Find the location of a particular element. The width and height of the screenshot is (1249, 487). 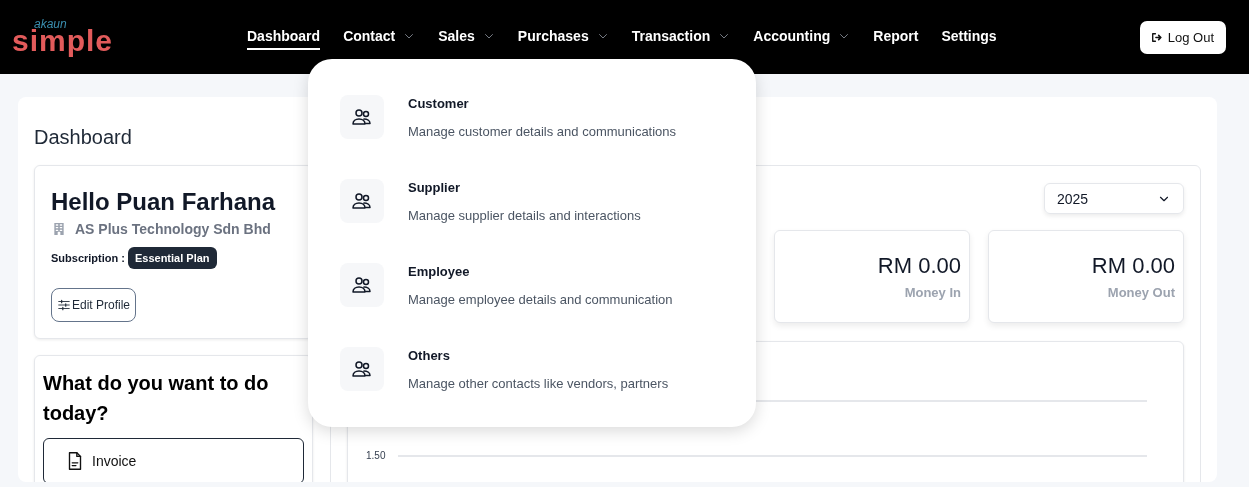

nav-item: Purchases is located at coordinates (563, 37).